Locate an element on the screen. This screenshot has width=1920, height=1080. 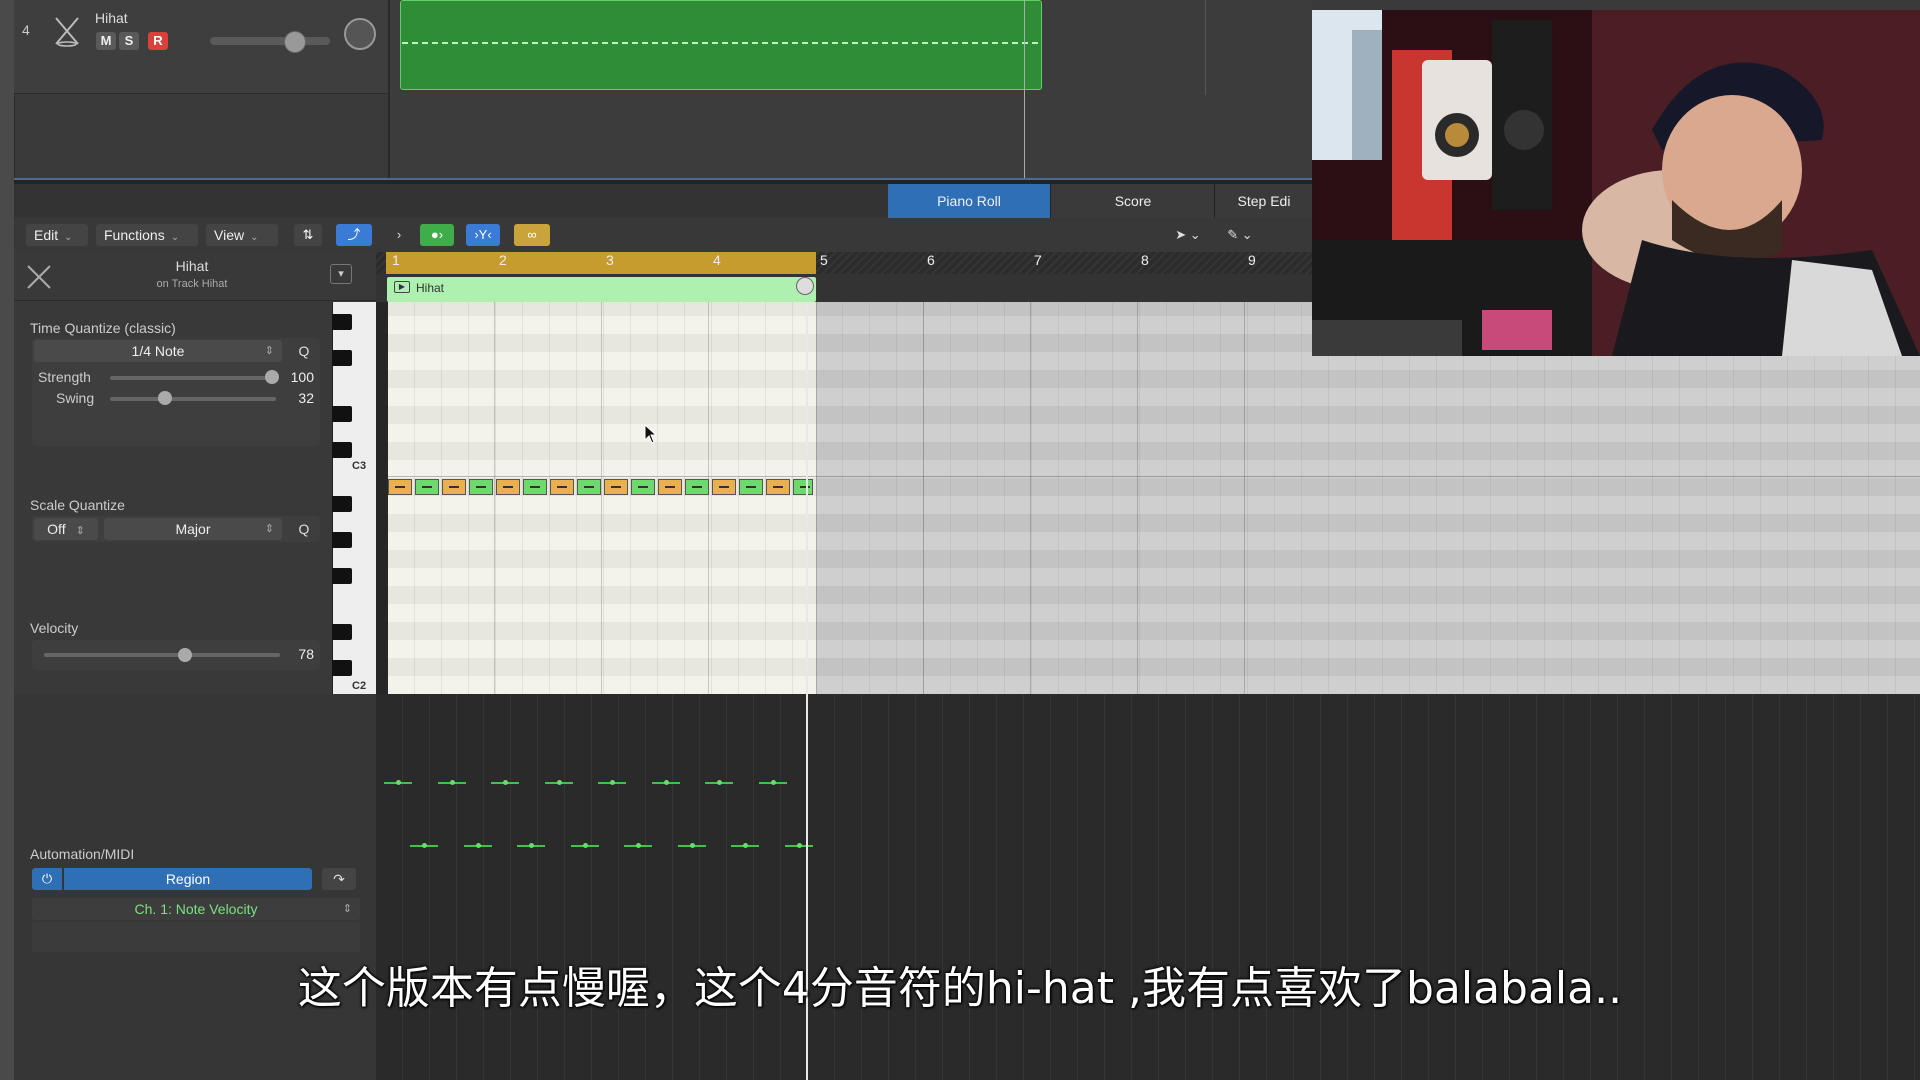
strength-value: 100 is located at coordinates (302, 377).